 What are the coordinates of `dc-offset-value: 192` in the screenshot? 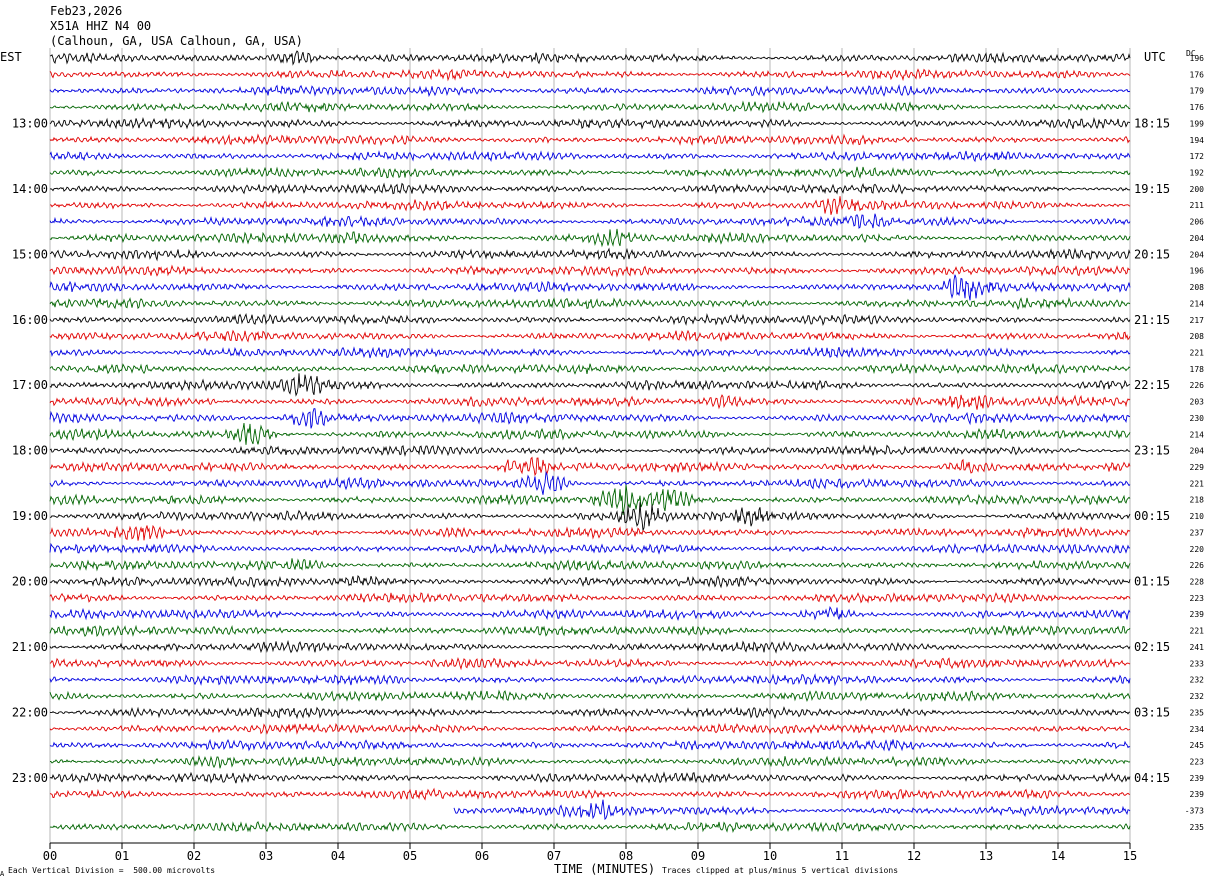 It's located at (1197, 173).